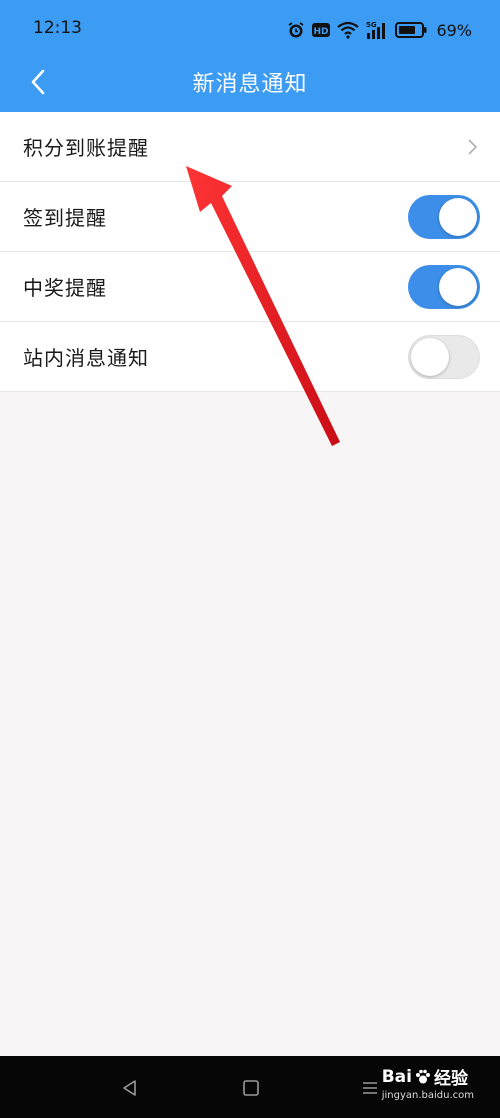 The image size is (500, 1118). I want to click on checkin-reminder-toggle, so click(444, 217).